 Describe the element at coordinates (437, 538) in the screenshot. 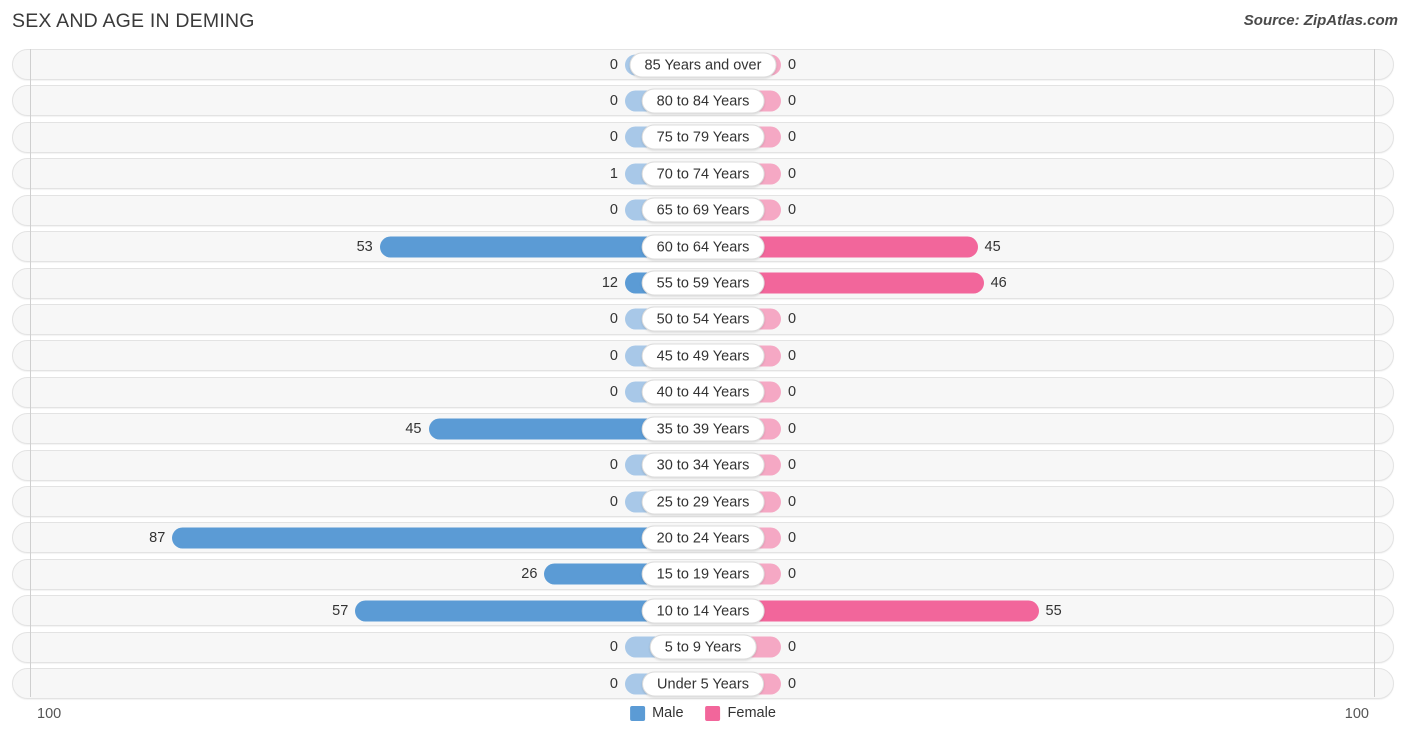

I see `bar-male` at that location.